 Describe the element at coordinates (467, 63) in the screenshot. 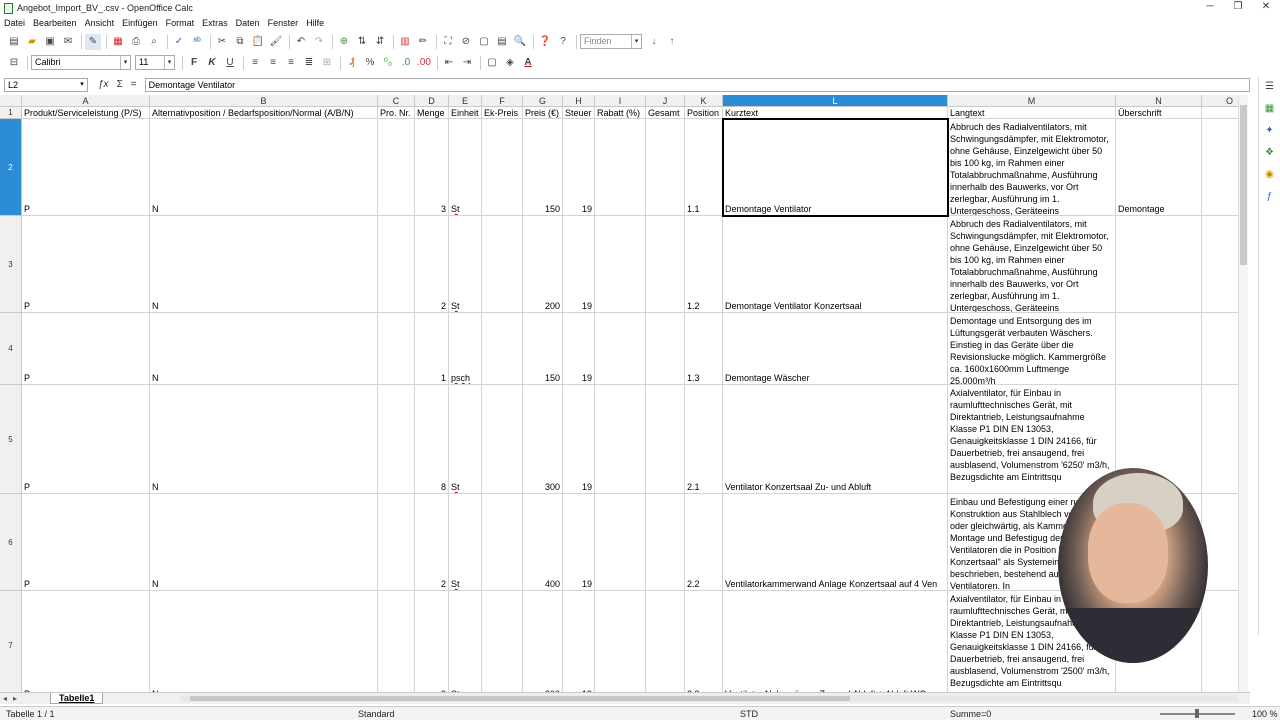

I see `increase-indent-icon: ⇥` at that location.